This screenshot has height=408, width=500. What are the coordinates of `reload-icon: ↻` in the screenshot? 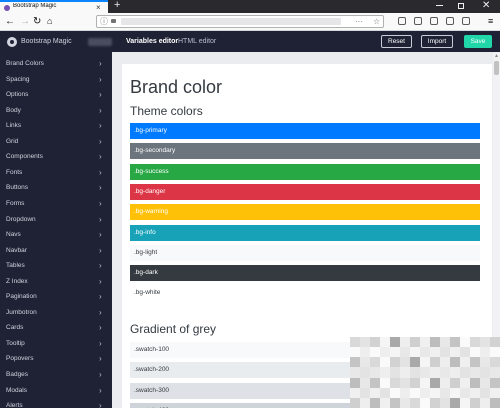 It's located at (37, 21).